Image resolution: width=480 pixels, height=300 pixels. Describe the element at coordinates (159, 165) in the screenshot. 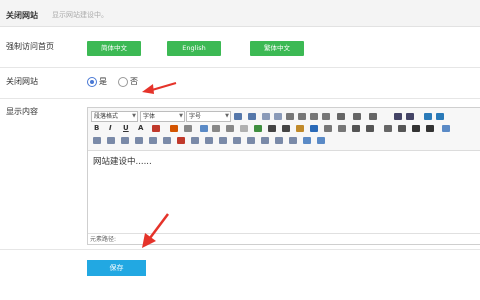

I see `annotation-arrows` at that location.